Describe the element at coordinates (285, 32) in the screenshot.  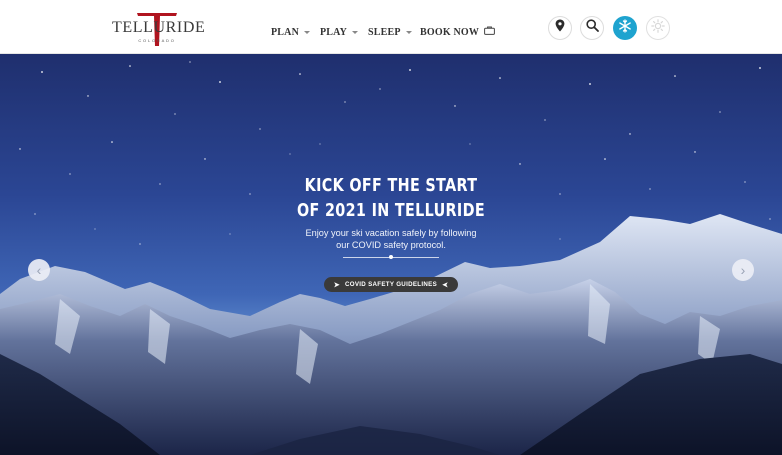
I see `nav-plan-label: PLAN` at that location.